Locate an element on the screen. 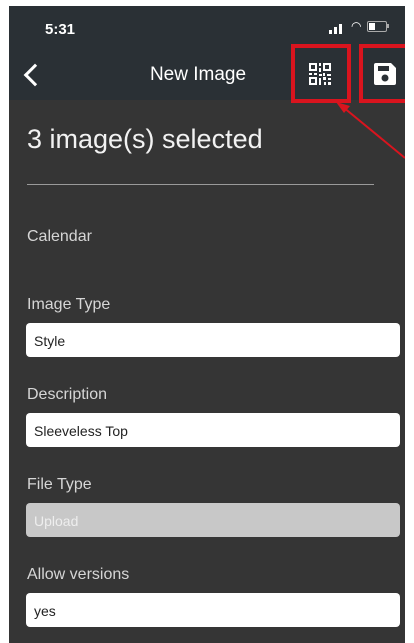  allow-versions-label: Allow versions is located at coordinates (78, 574).